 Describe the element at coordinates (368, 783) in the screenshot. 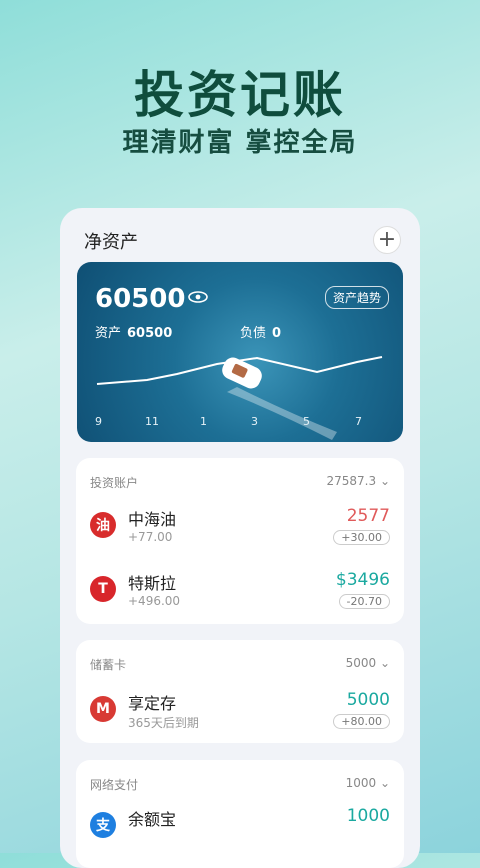

I see `payment-total: 1000 ⌄` at that location.